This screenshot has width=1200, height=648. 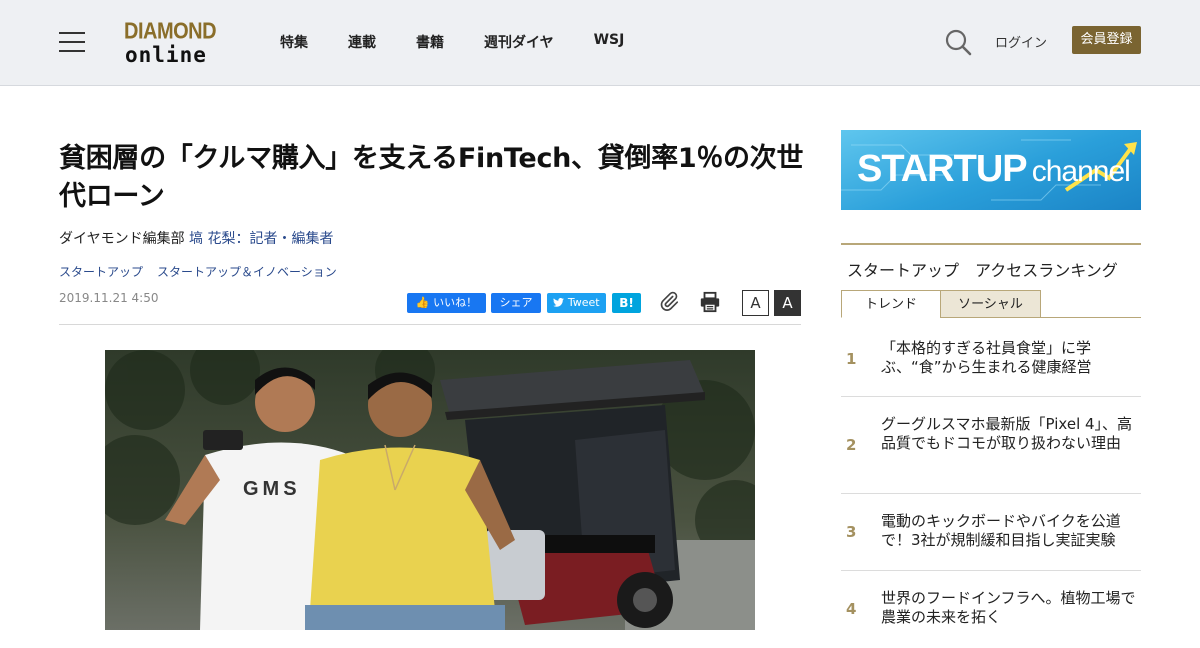 What do you see at coordinates (958, 42) in the screenshot?
I see `search-icon` at bounding box center [958, 42].